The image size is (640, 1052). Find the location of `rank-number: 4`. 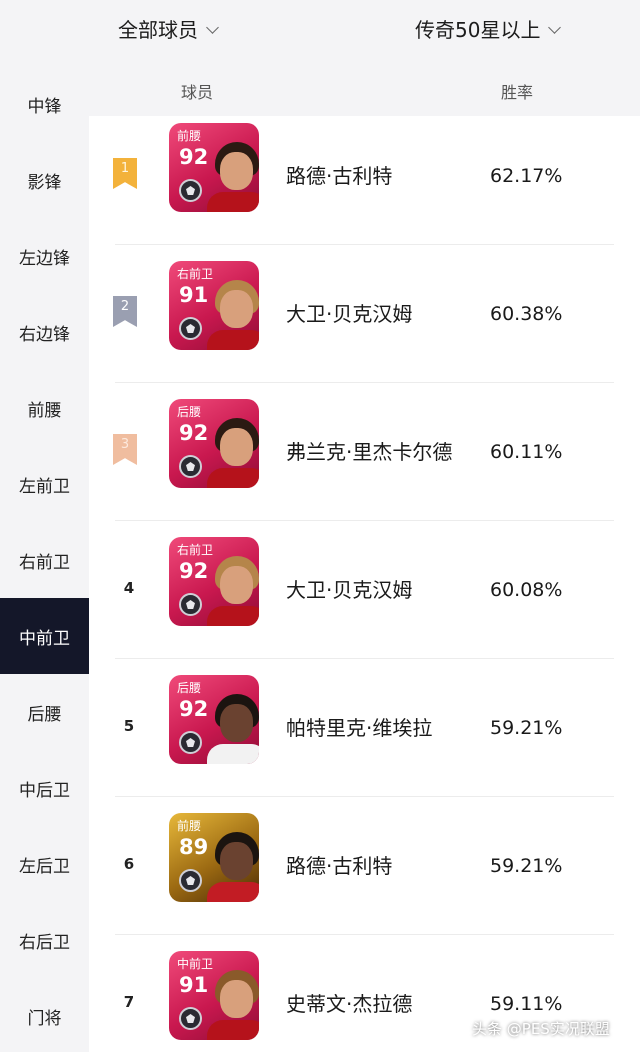

rank-number: 4 is located at coordinates (129, 588).